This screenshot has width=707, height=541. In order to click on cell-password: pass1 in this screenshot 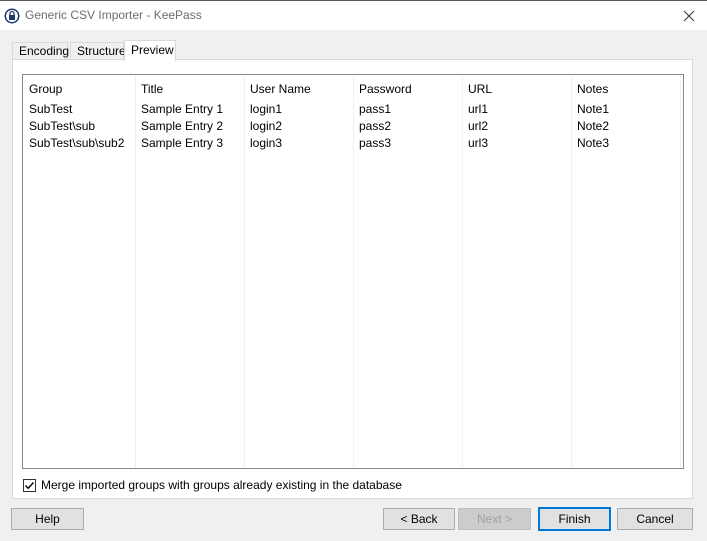, I will do `click(375, 109)`.